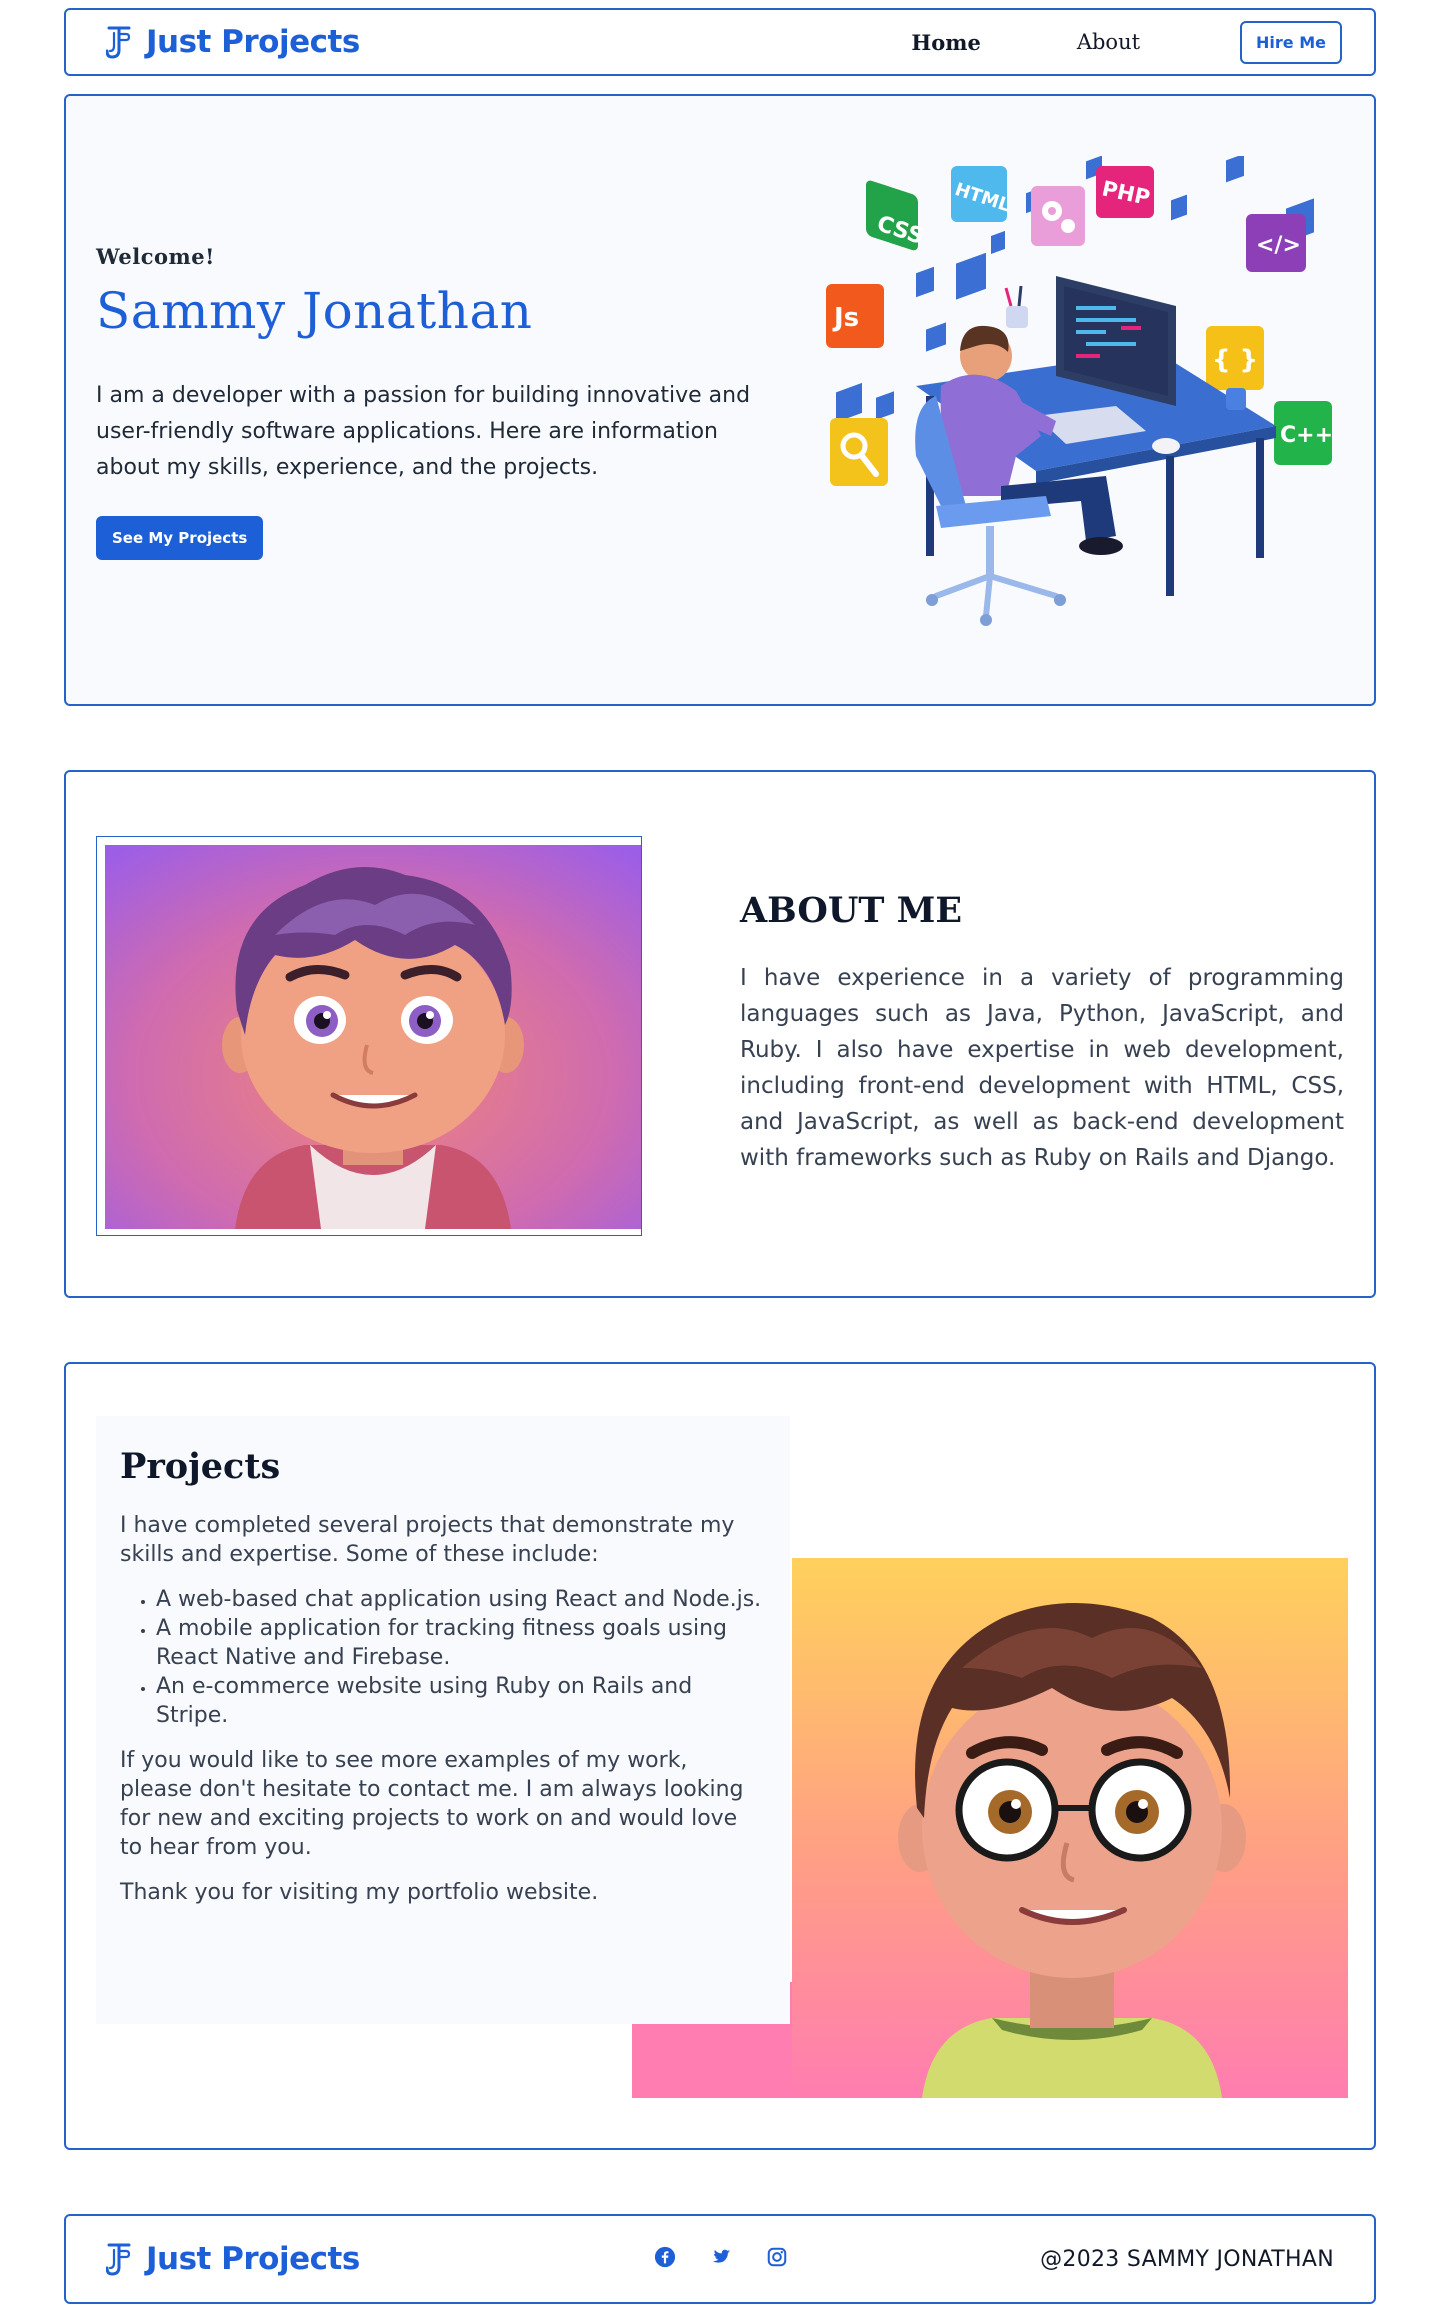  What do you see at coordinates (155, 256) in the screenshot?
I see `welcome-text: Welcome!` at bounding box center [155, 256].